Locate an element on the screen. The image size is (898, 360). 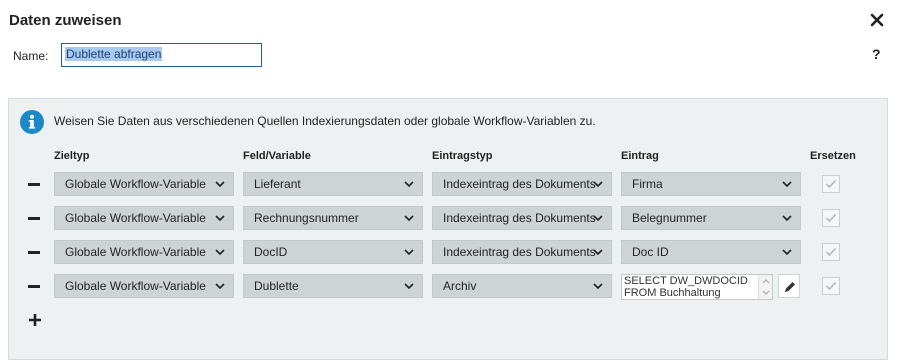
feld-variable-select: Rechnungsnummer is located at coordinates (333, 218).